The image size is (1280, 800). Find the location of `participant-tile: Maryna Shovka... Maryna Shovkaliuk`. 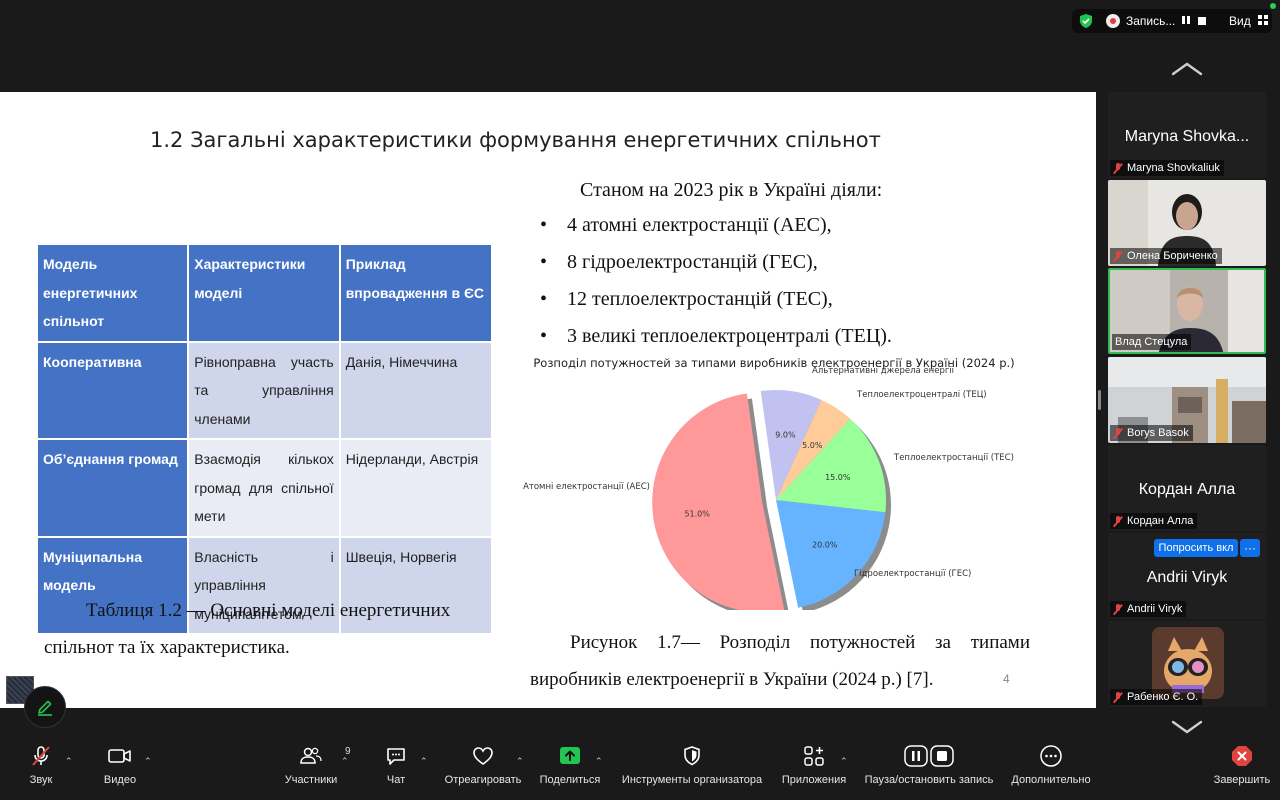

participant-tile: Maryna Shovka... Maryna Shovkaliuk is located at coordinates (1187, 135).